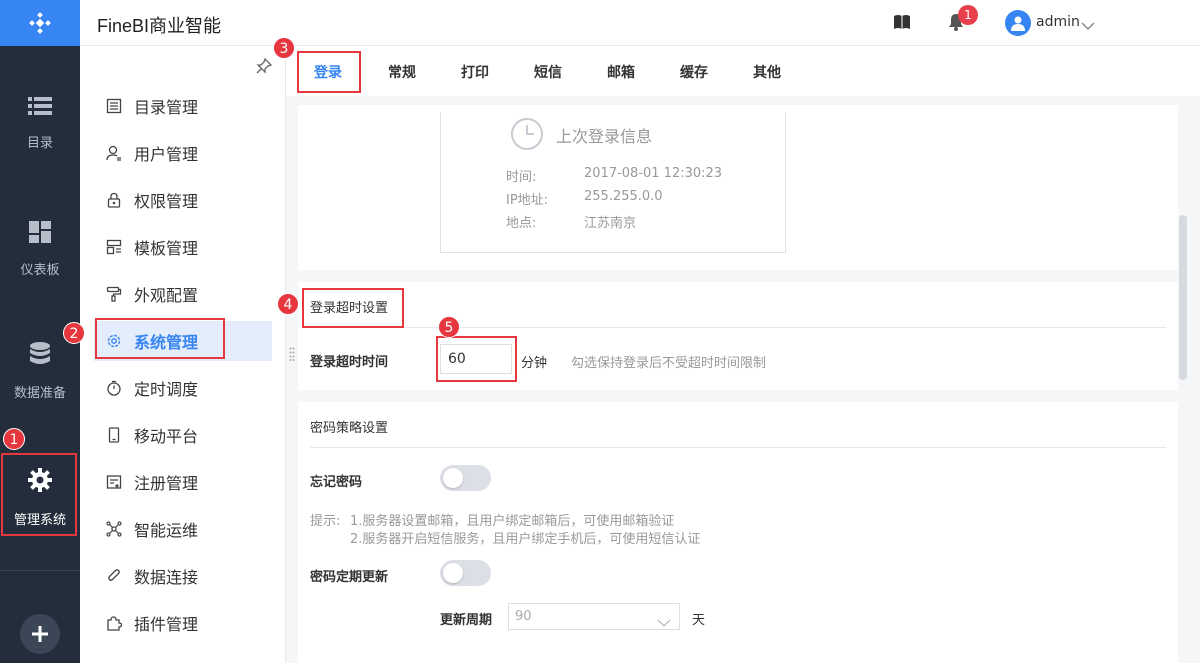 The image size is (1200, 663). What do you see at coordinates (465, 573) in the screenshot?
I see `periodic-update-toggle` at bounding box center [465, 573].